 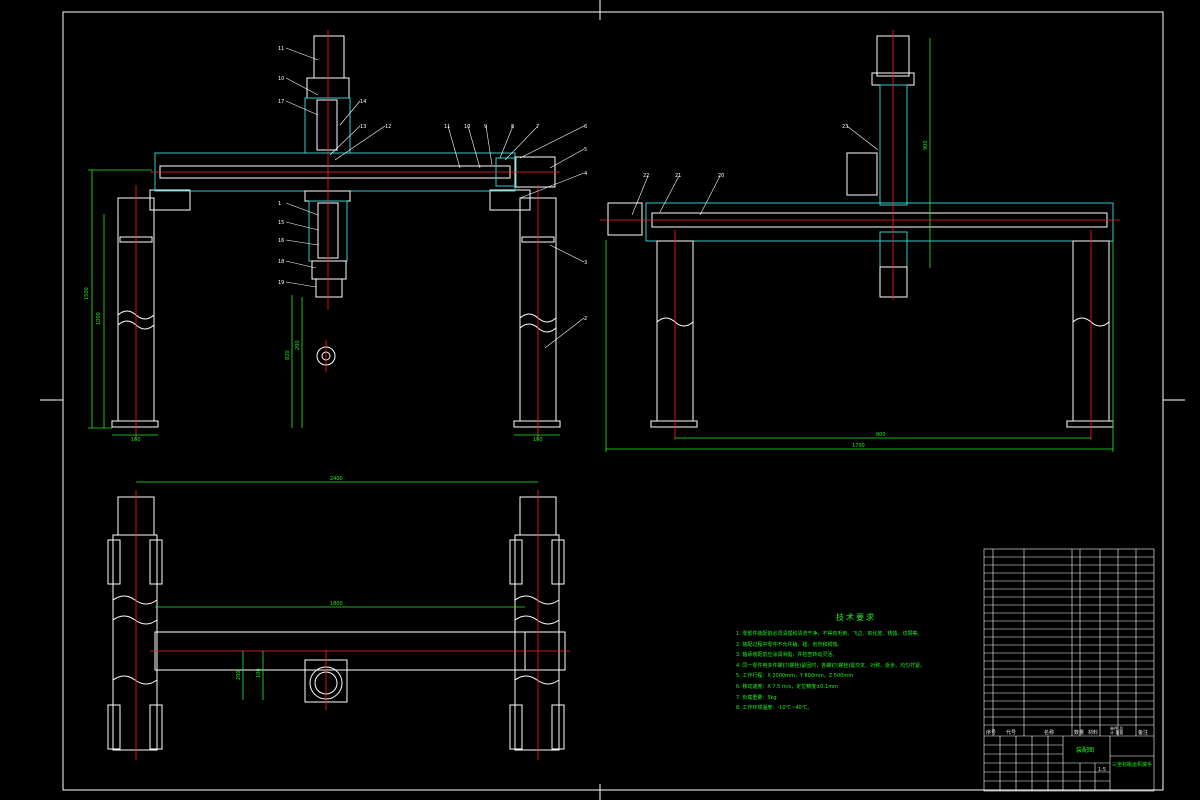 What do you see at coordinates (585, 174) in the screenshot?
I see `balloon: 4` at bounding box center [585, 174].